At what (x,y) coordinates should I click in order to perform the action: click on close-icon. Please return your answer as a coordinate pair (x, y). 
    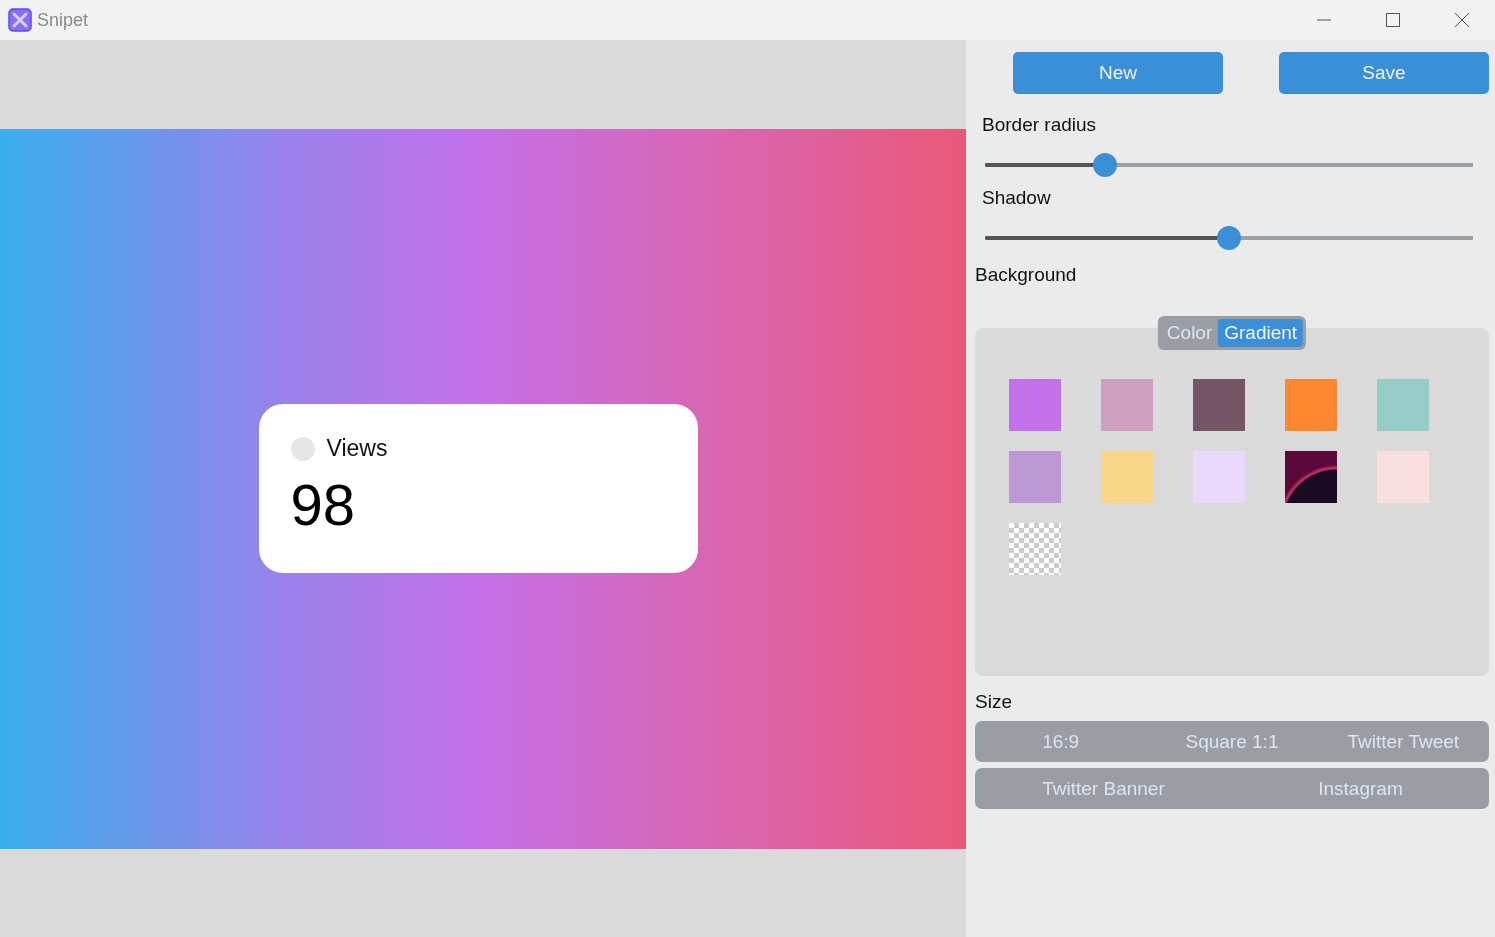
    Looking at the image, I should click on (1462, 20).